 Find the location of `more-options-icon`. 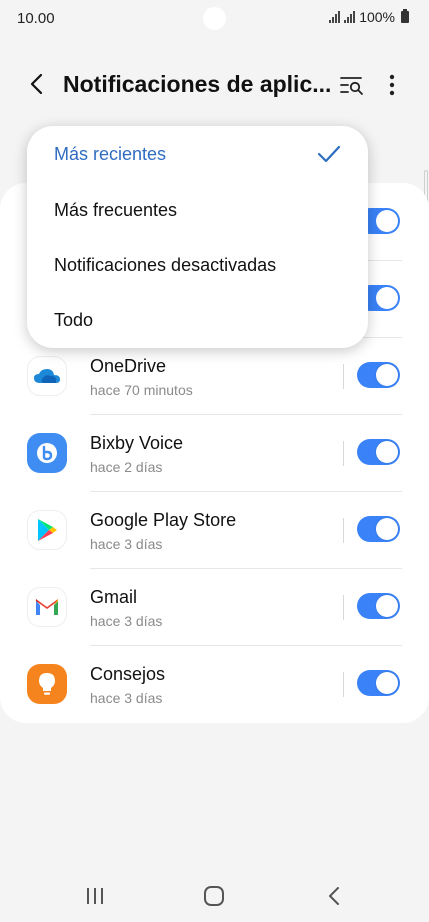

more-options-icon is located at coordinates (392, 85).